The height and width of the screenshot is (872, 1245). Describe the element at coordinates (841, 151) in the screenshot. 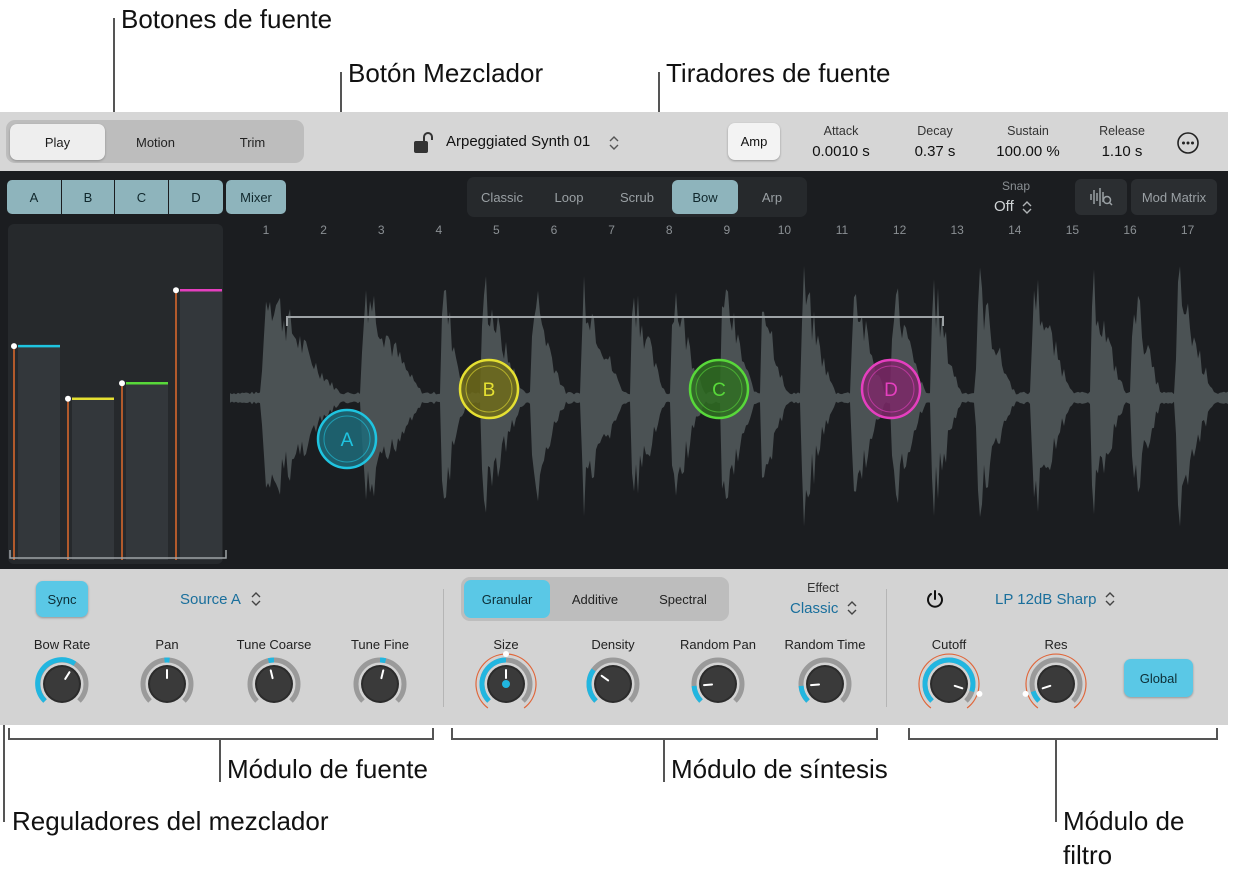

I see `attack-value: 0.0010 s` at that location.